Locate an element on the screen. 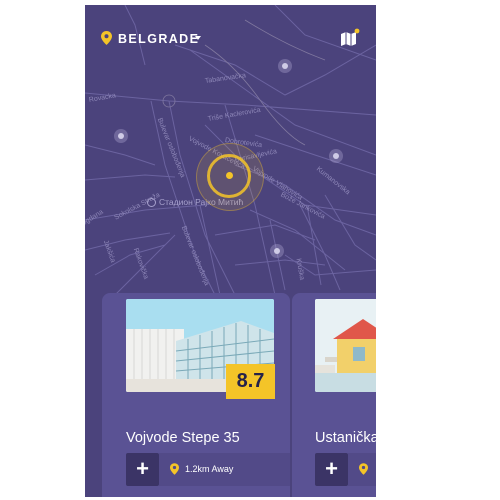 The height and width of the screenshot is (500, 500). rating-badge: 8.7 is located at coordinates (250, 381).